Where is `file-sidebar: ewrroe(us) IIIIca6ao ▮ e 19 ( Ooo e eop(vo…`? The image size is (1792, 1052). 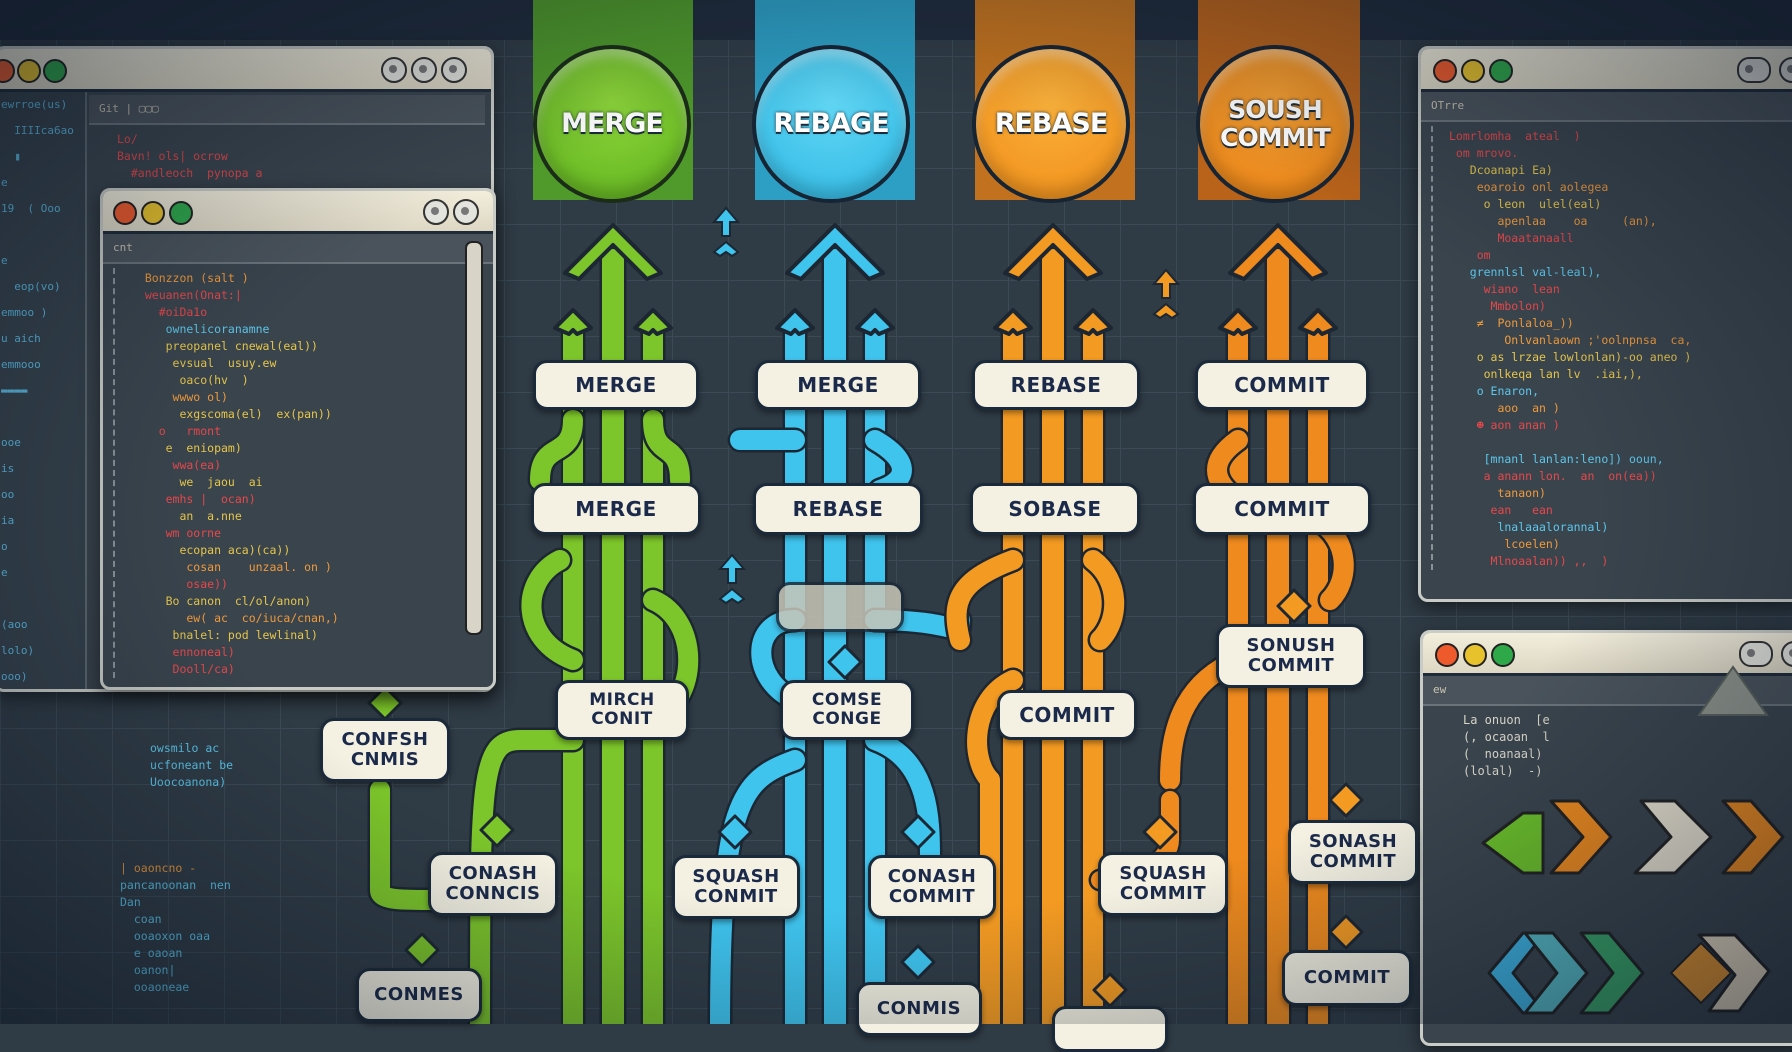
file-sidebar: ewrroe(us) IIIIca6ao ▮ e 19 ( Ooo e eop(vo… is located at coordinates (43, 390).